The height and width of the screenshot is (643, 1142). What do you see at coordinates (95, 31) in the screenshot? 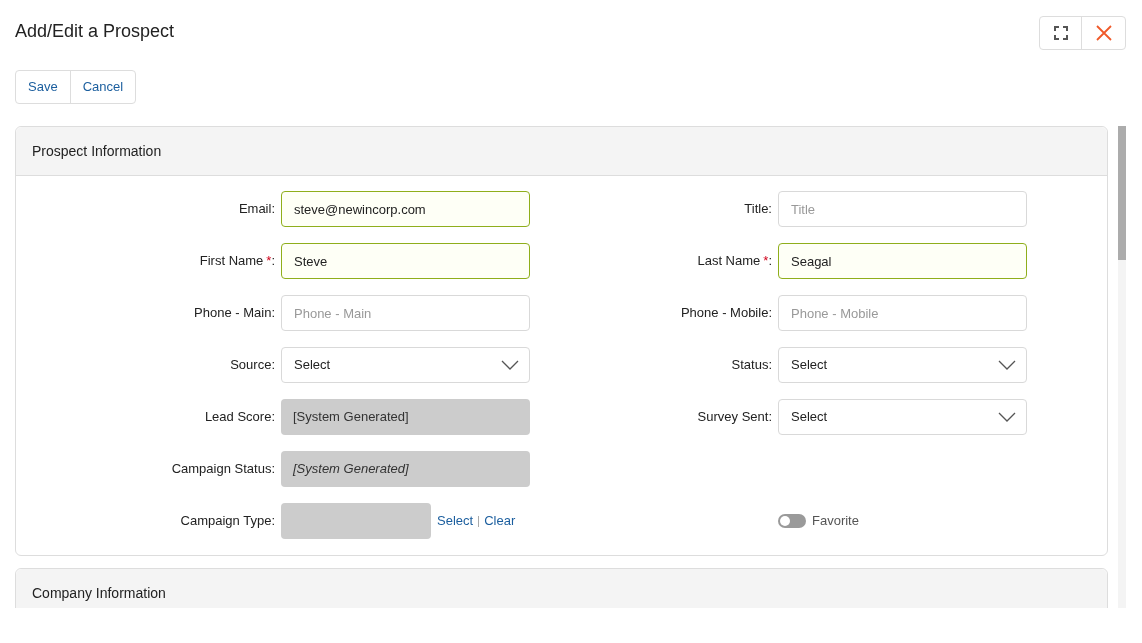
I see `window-title: Add/Edit a Prospect` at bounding box center [95, 31].